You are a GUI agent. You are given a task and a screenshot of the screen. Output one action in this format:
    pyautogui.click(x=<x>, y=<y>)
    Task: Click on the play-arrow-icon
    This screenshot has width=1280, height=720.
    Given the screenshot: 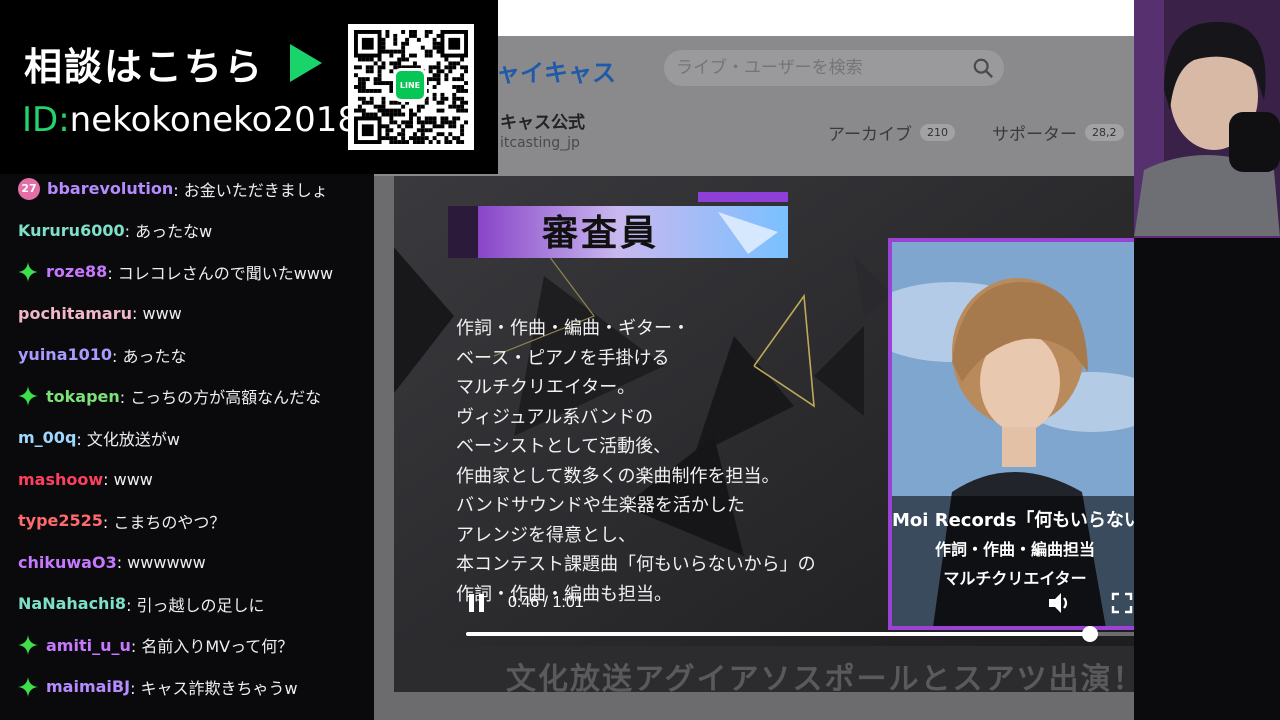 What is the action you would take?
    pyautogui.click(x=306, y=63)
    